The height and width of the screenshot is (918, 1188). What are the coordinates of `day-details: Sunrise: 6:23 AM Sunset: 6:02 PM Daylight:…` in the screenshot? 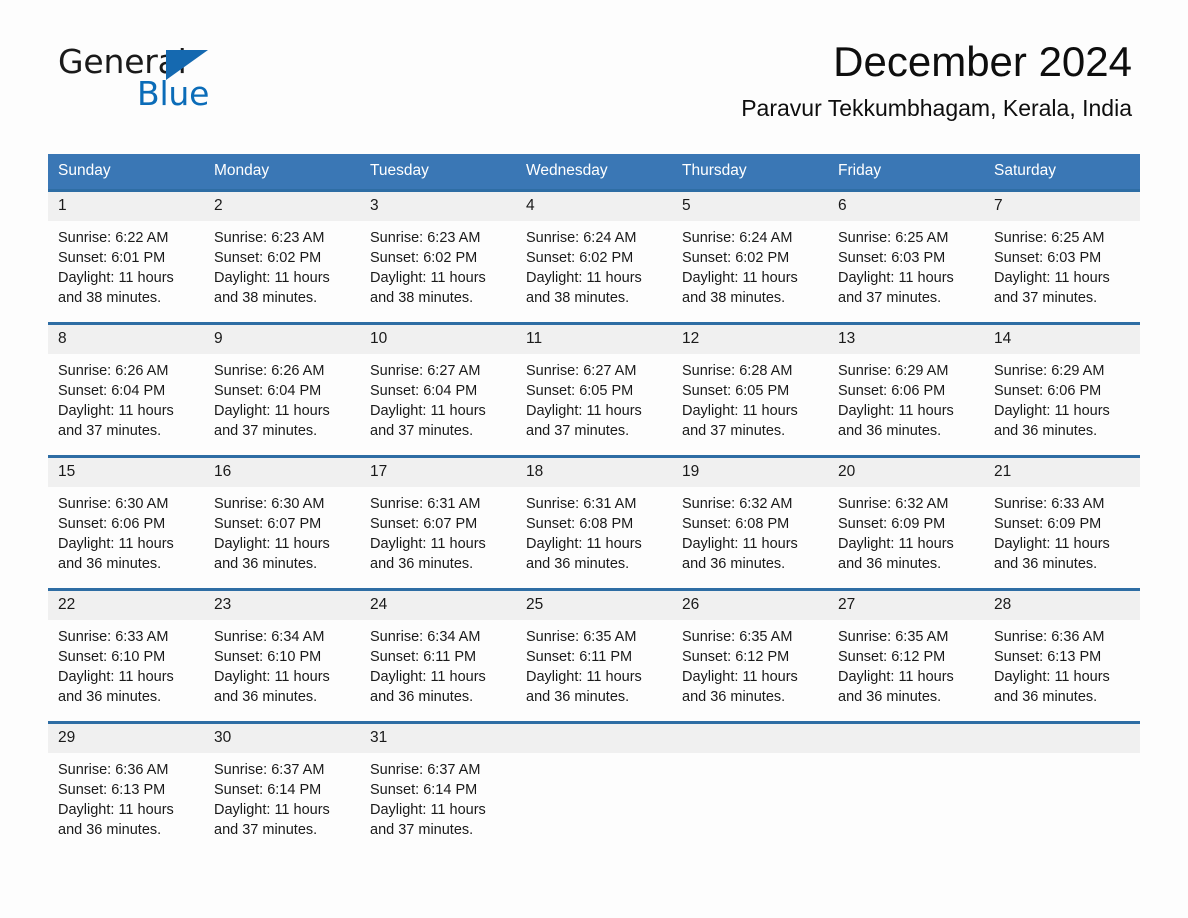 It's located at (282, 271).